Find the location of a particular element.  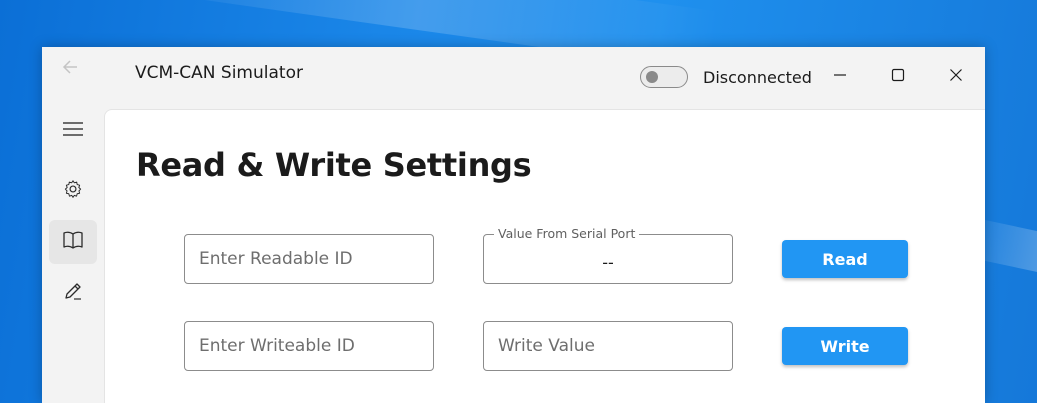

readable-id-input is located at coordinates (309, 259).